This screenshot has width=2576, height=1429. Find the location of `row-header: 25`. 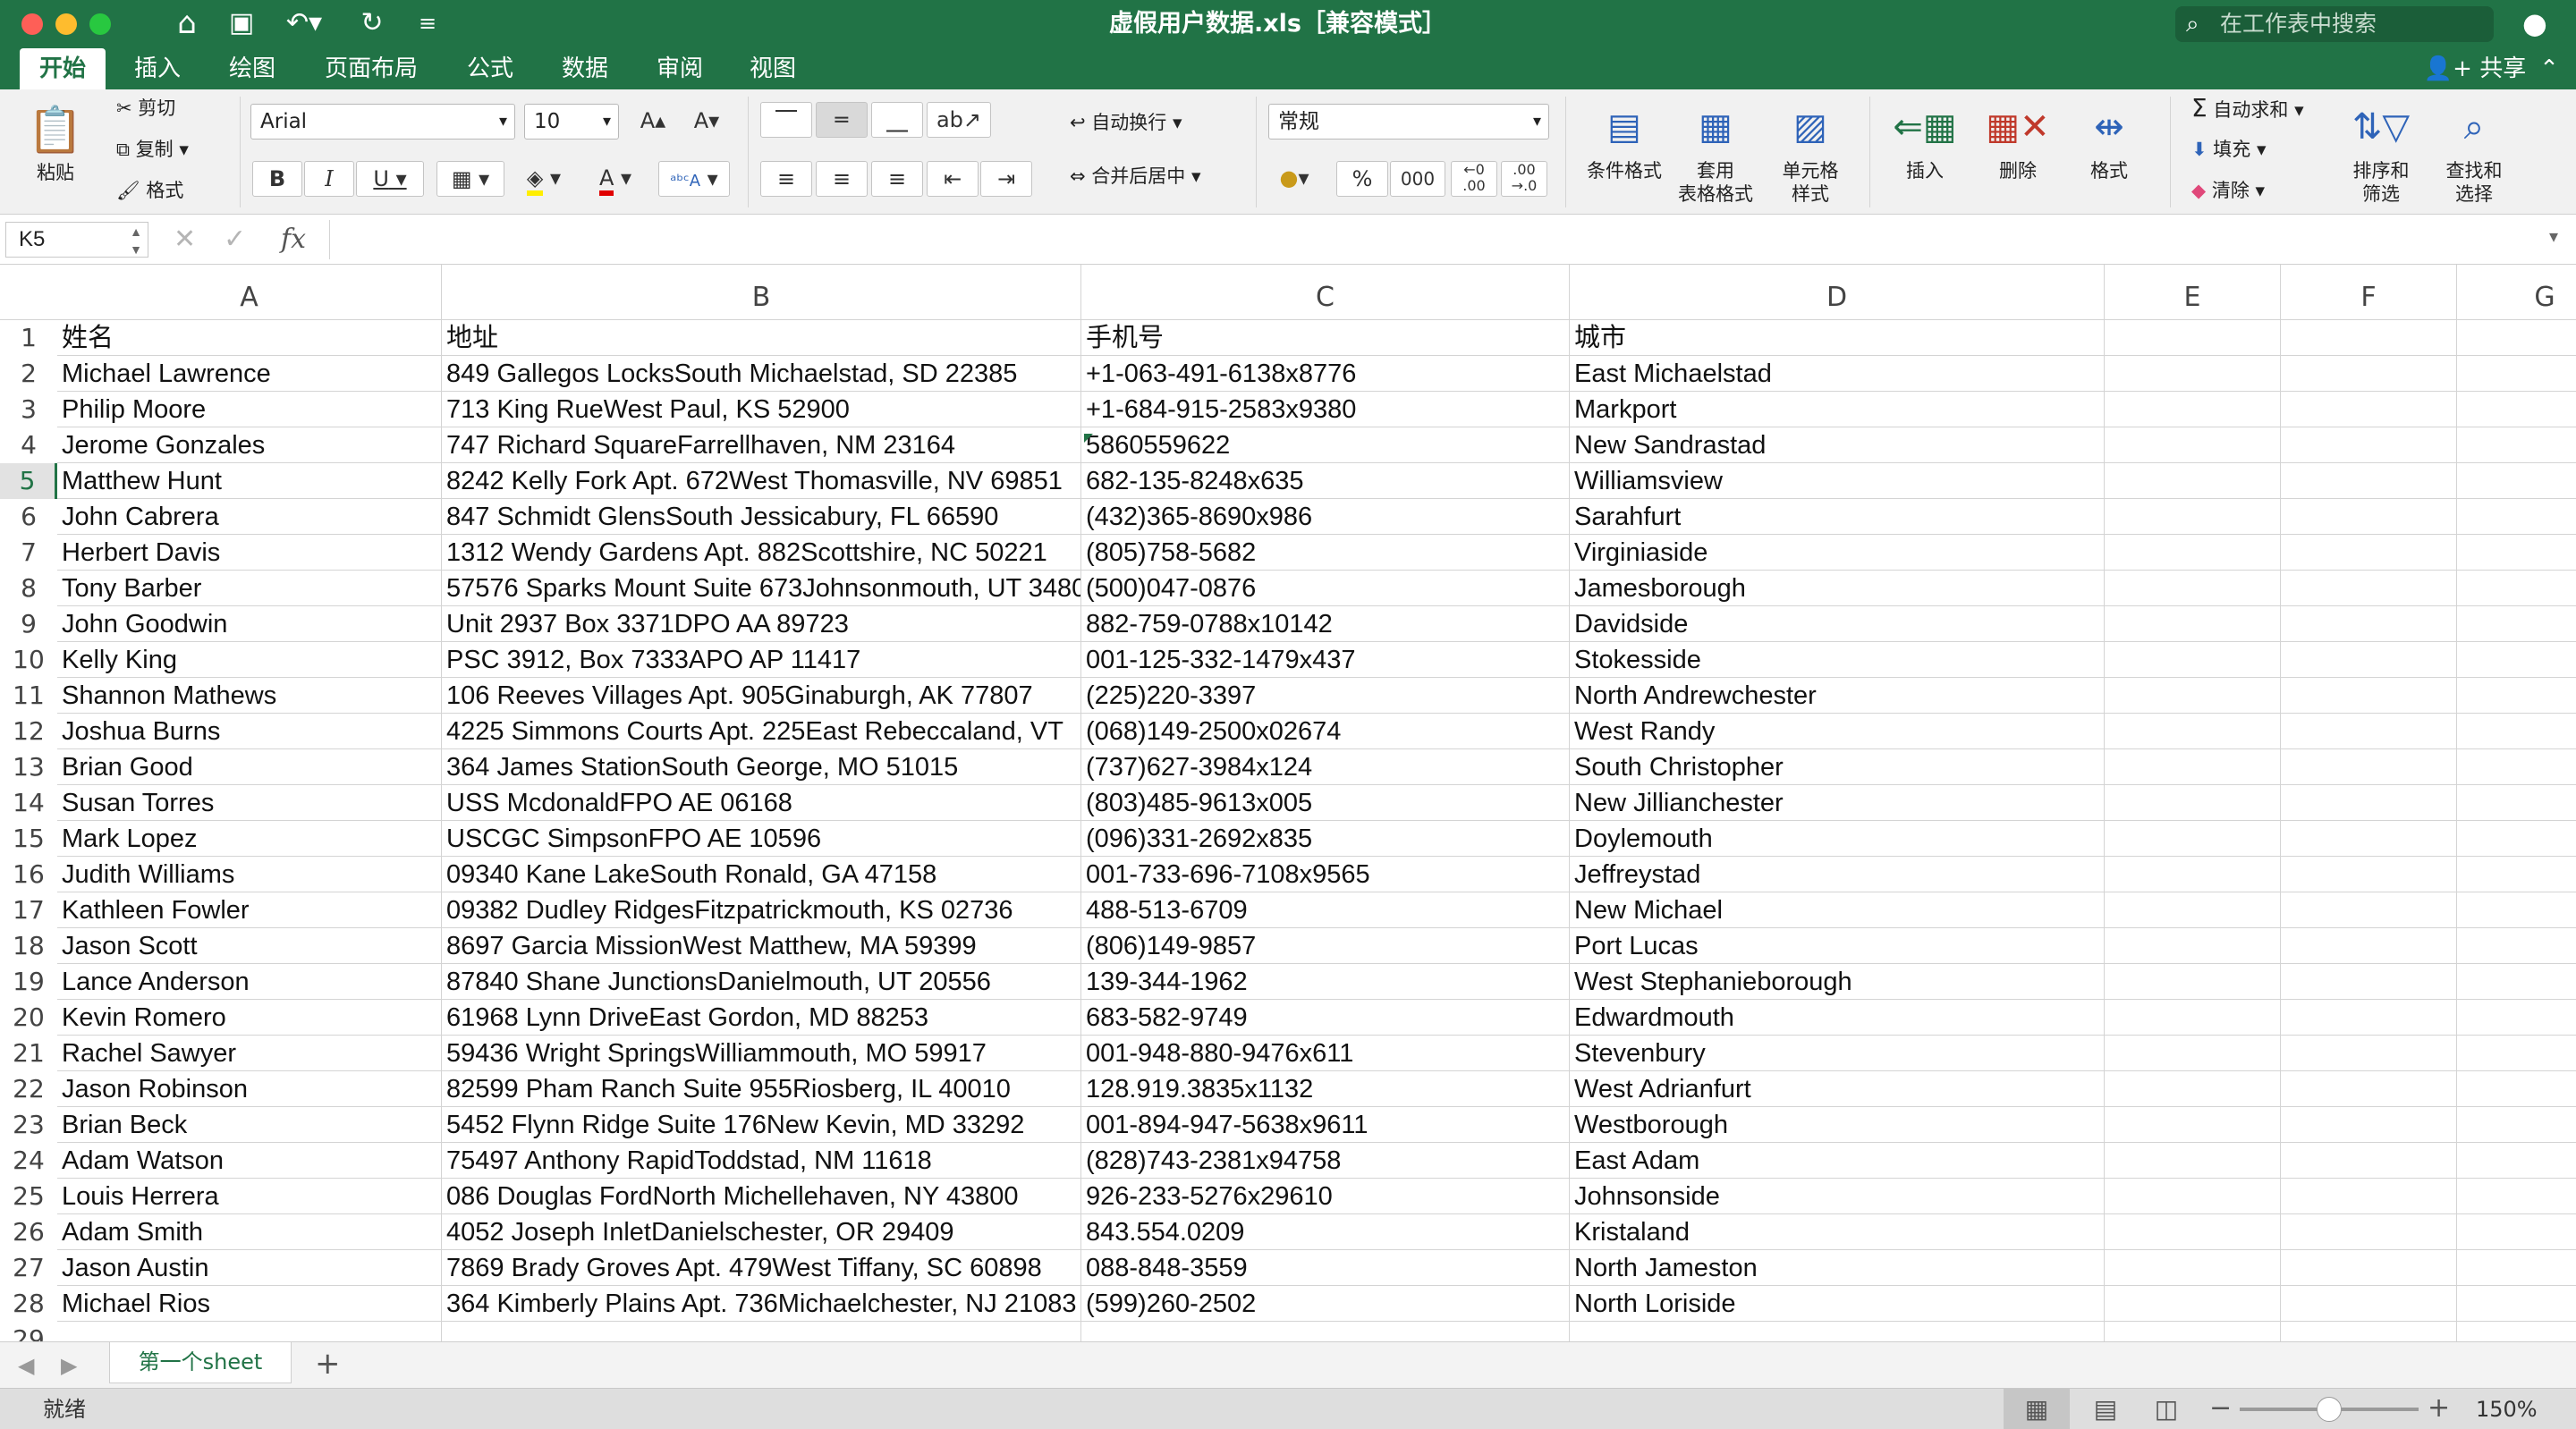

row-header: 25 is located at coordinates (28, 1196).